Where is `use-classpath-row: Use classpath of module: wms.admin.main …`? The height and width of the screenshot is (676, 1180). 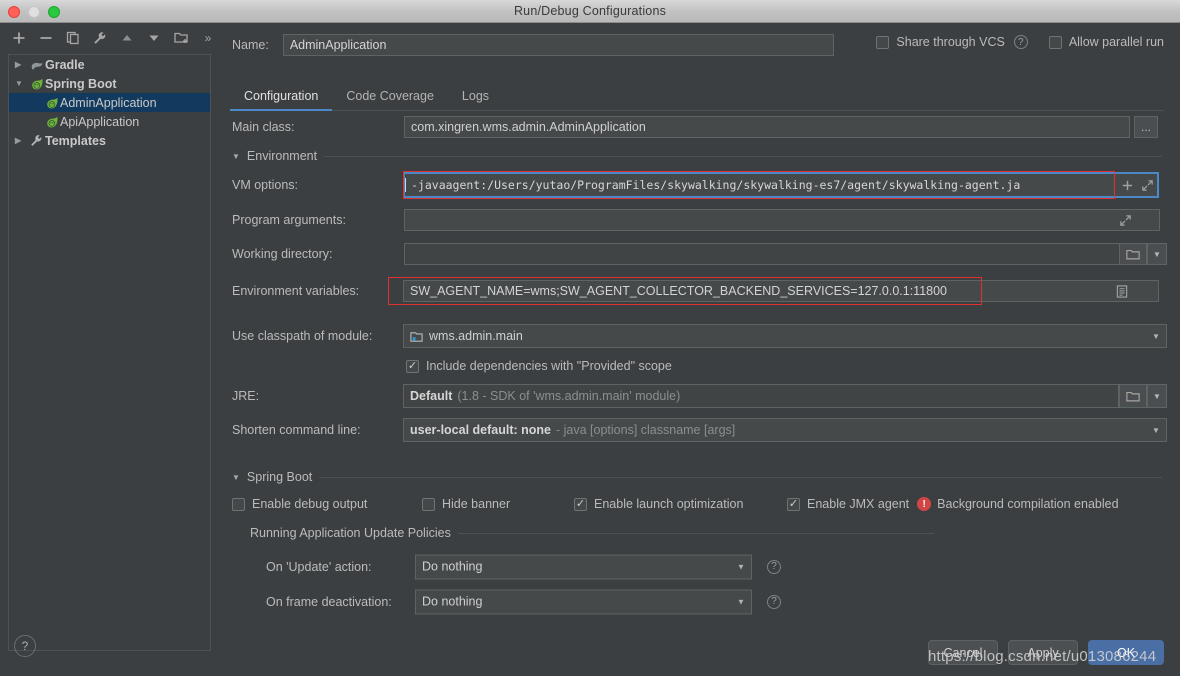
use-classpath-row: Use classpath of module: wms.admin.main … is located at coordinates (697, 336).